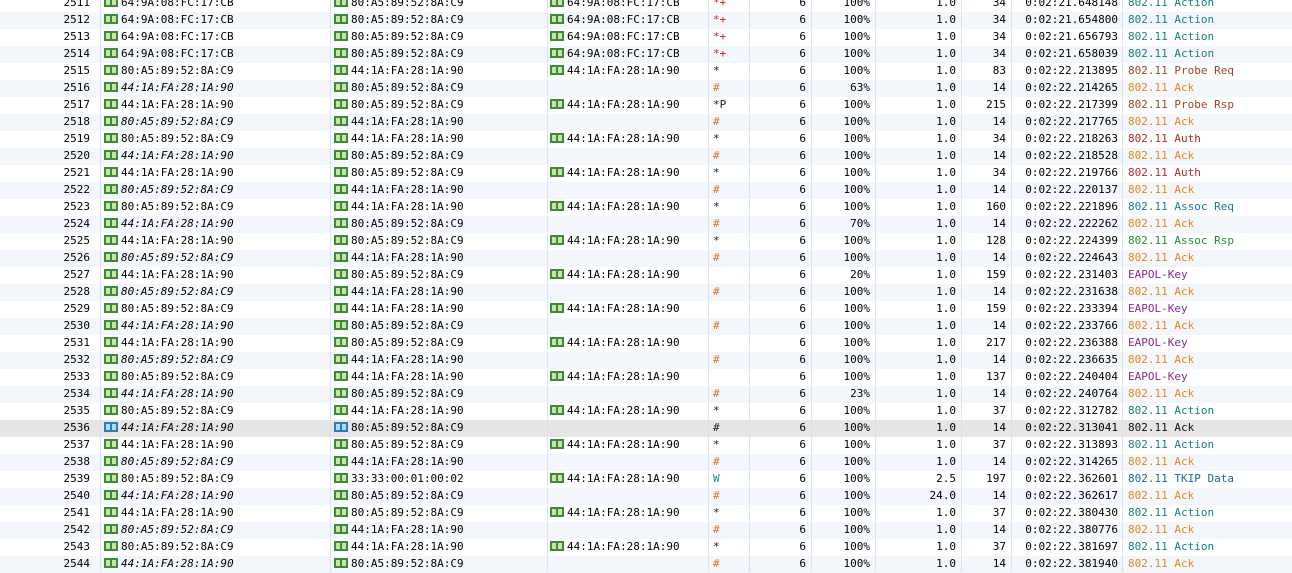 Image resolution: width=1292 pixels, height=573 pixels. Describe the element at coordinates (987, 292) in the screenshot. I see `cell-size: 14` at that location.